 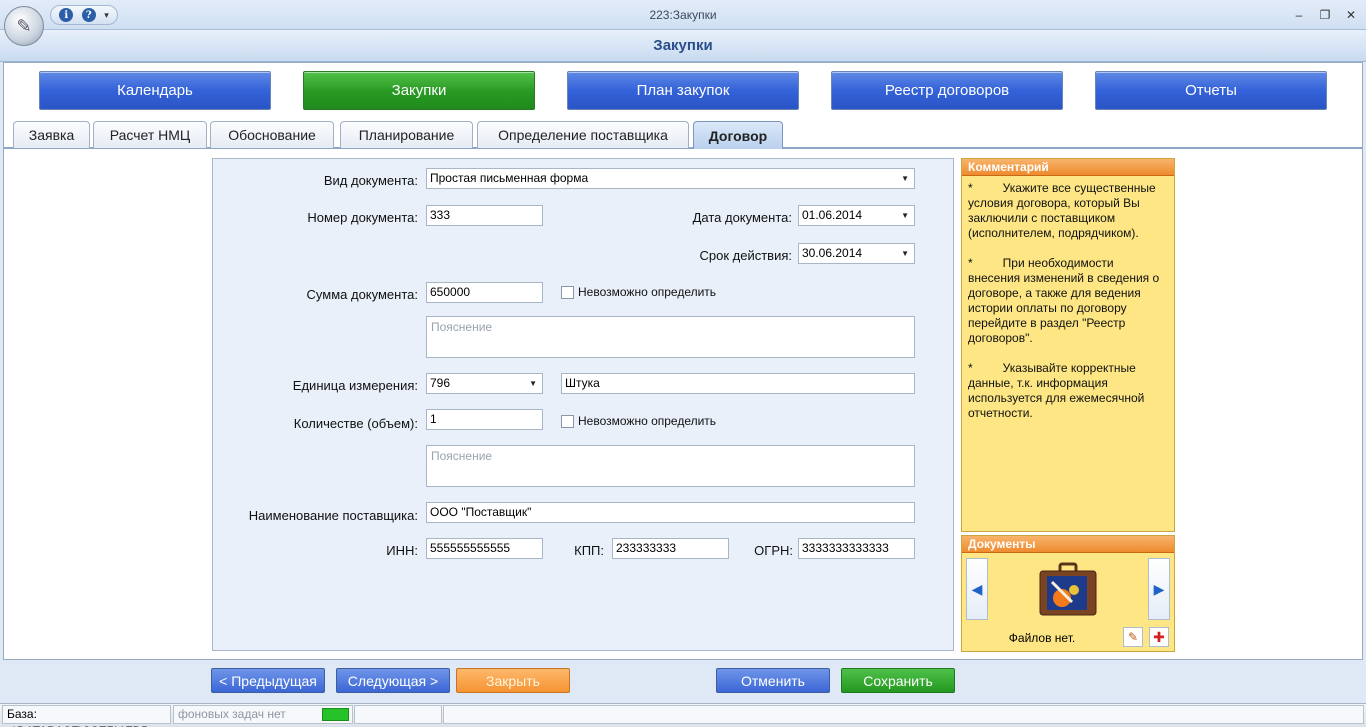 I want to click on status-tasks-text: фоновых задач нет, so click(x=232, y=714).